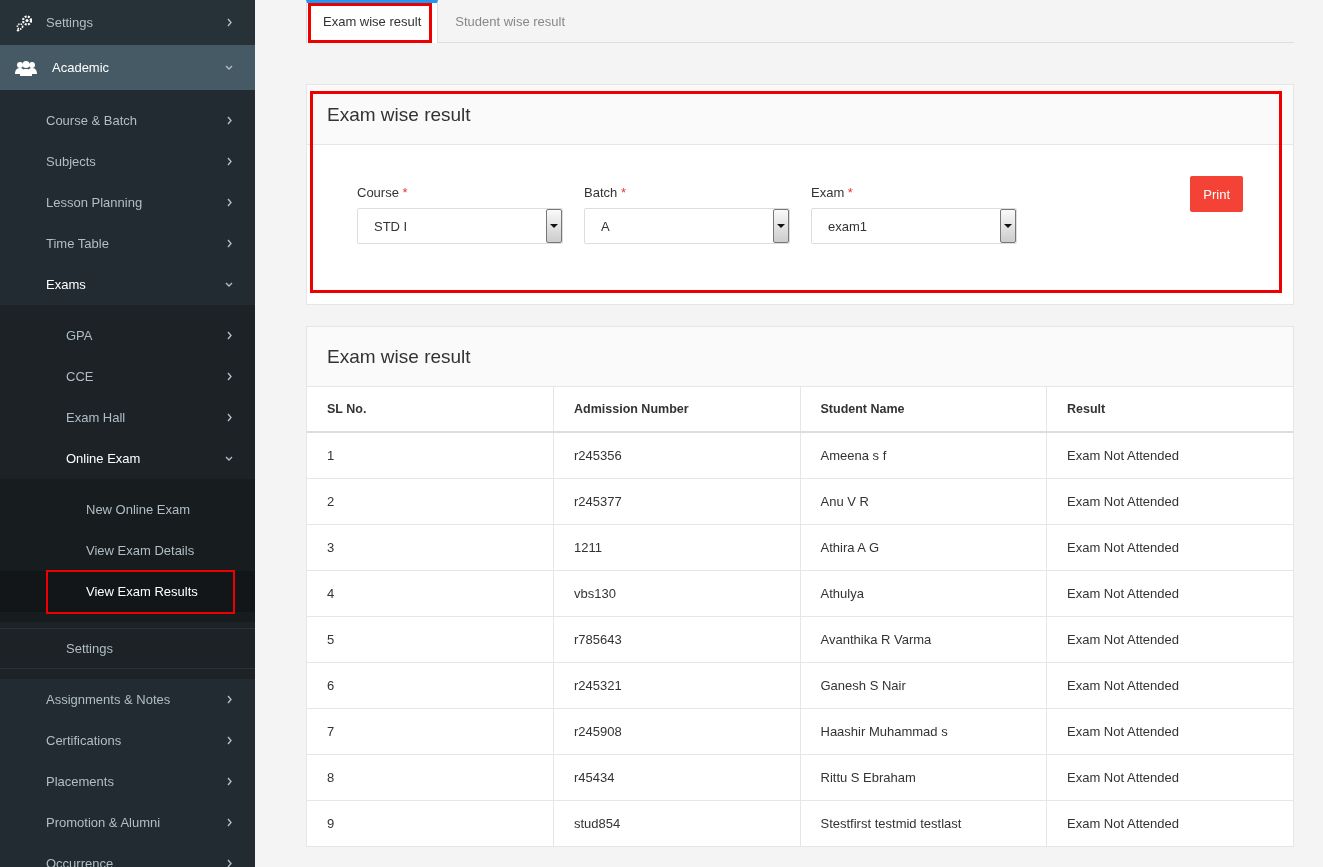 Image resolution: width=1323 pixels, height=867 pixels. What do you see at coordinates (923, 639) in the screenshot?
I see `table-cell: Avanthika R Varma` at bounding box center [923, 639].